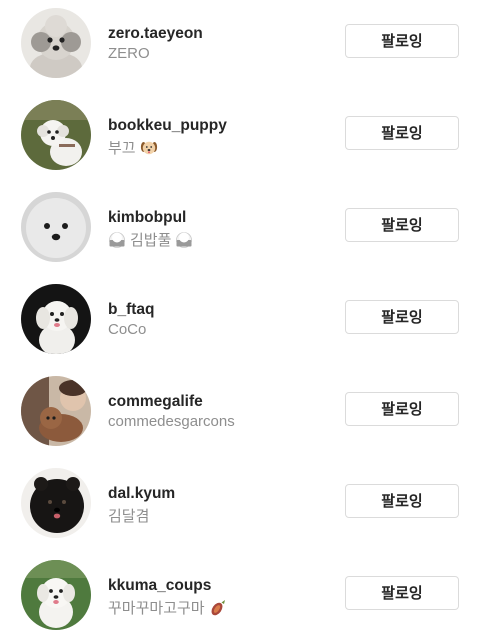 Image resolution: width=480 pixels, height=644 pixels. What do you see at coordinates (240, 598) in the screenshot?
I see `list-item: kkuma_coups 꾸마꾸마고구마 팔로잉` at bounding box center [240, 598].